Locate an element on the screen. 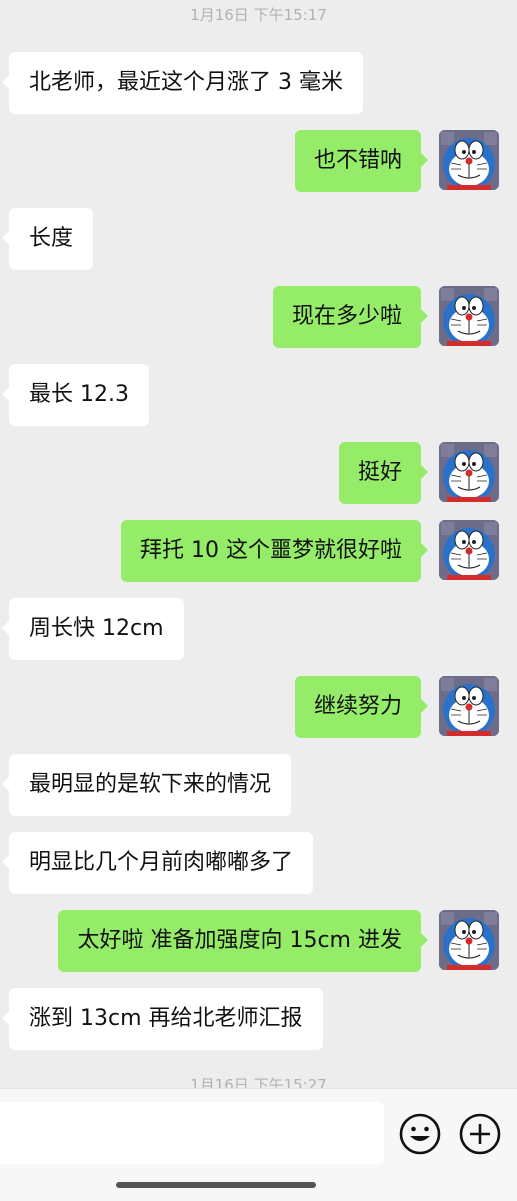 The image size is (517, 1201). received-message-bubble: 涨到 13cm 再给北老师汇报 is located at coordinates (162, 1019).